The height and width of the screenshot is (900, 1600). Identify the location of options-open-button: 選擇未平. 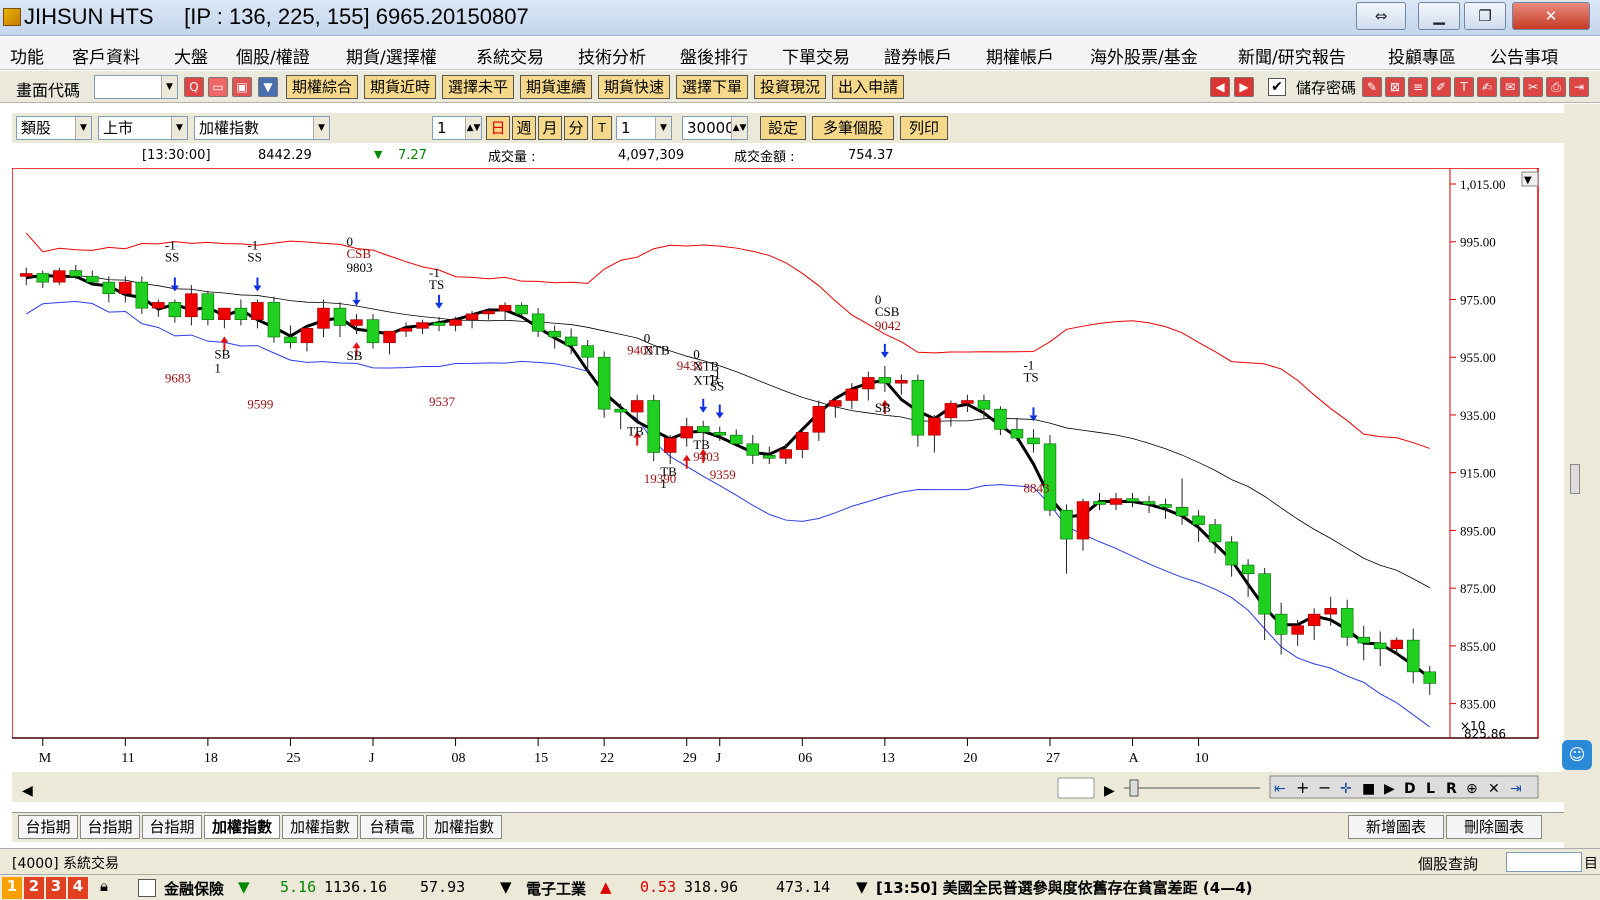
(478, 87).